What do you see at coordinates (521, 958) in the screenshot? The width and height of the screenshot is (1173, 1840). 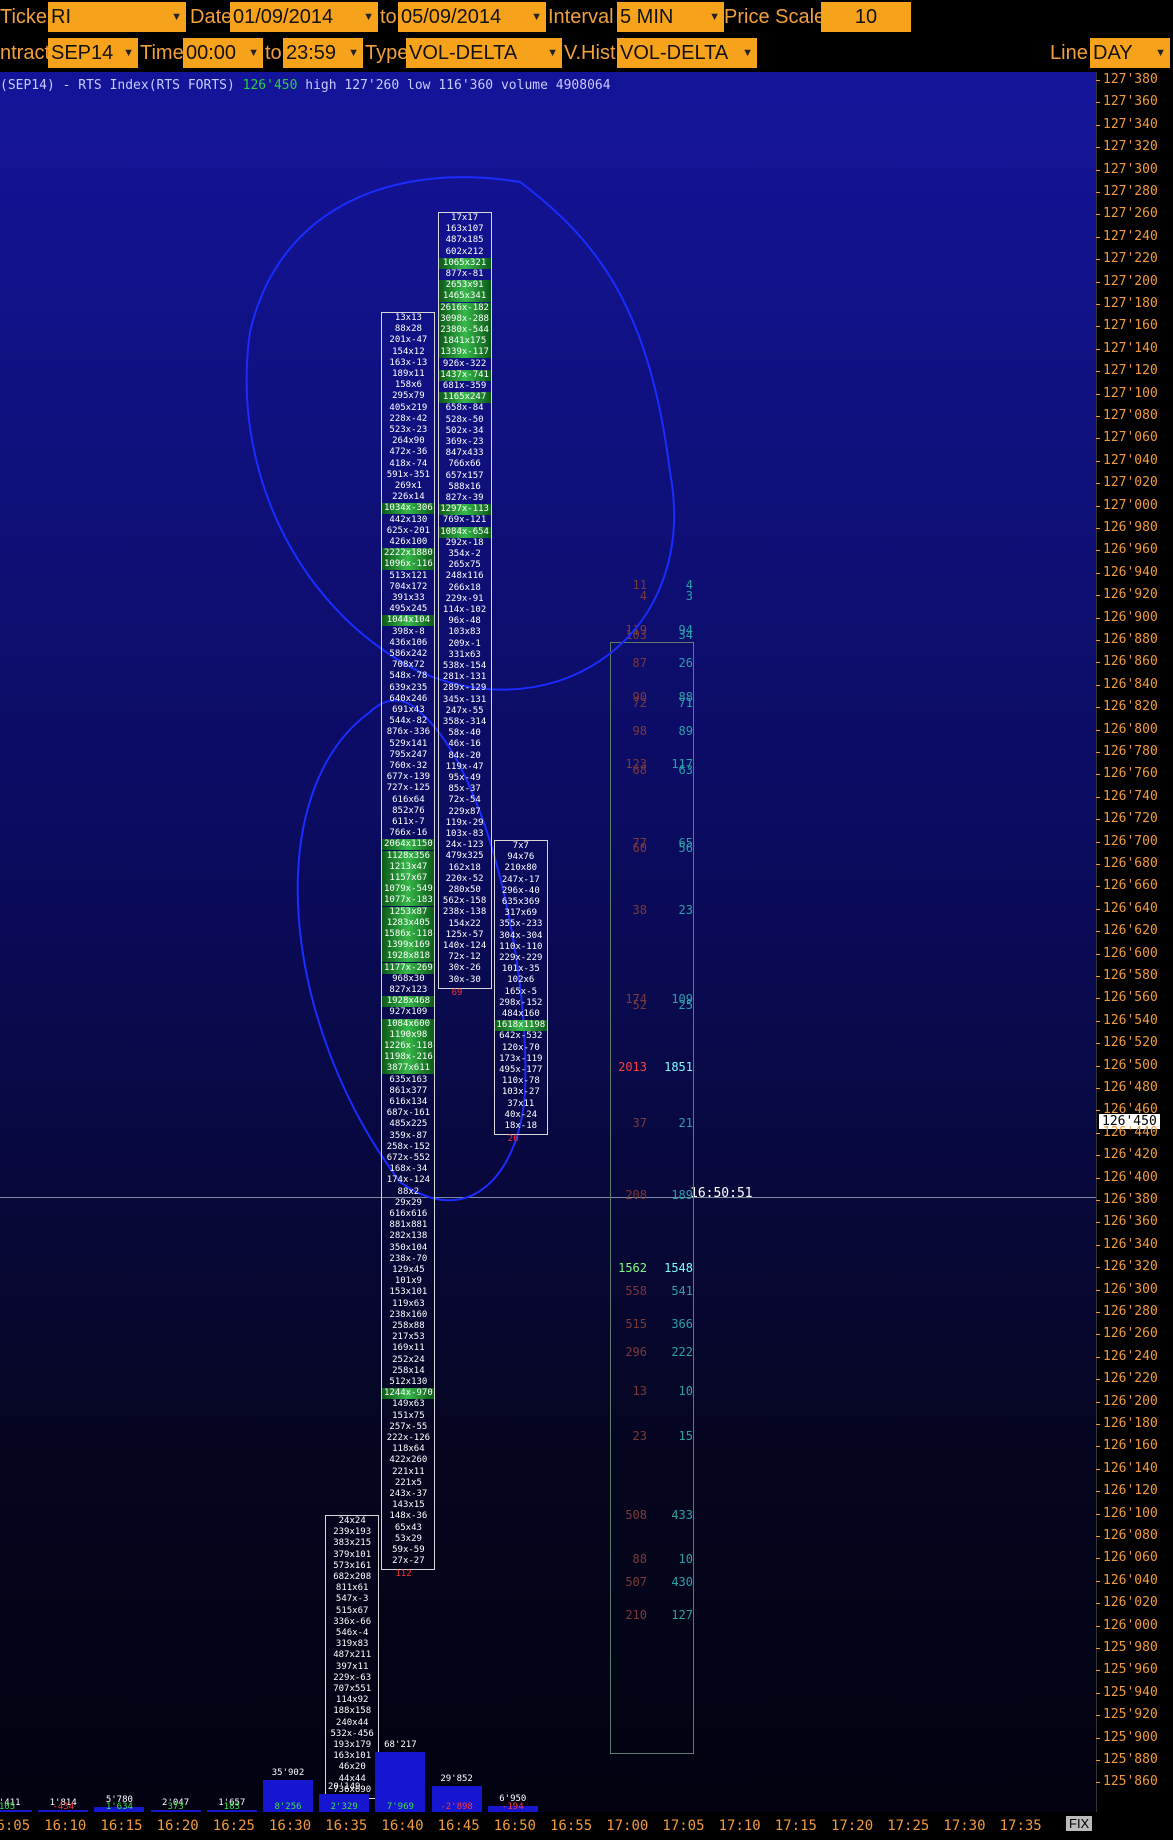 I see `footprint-cell: 229x-229` at bounding box center [521, 958].